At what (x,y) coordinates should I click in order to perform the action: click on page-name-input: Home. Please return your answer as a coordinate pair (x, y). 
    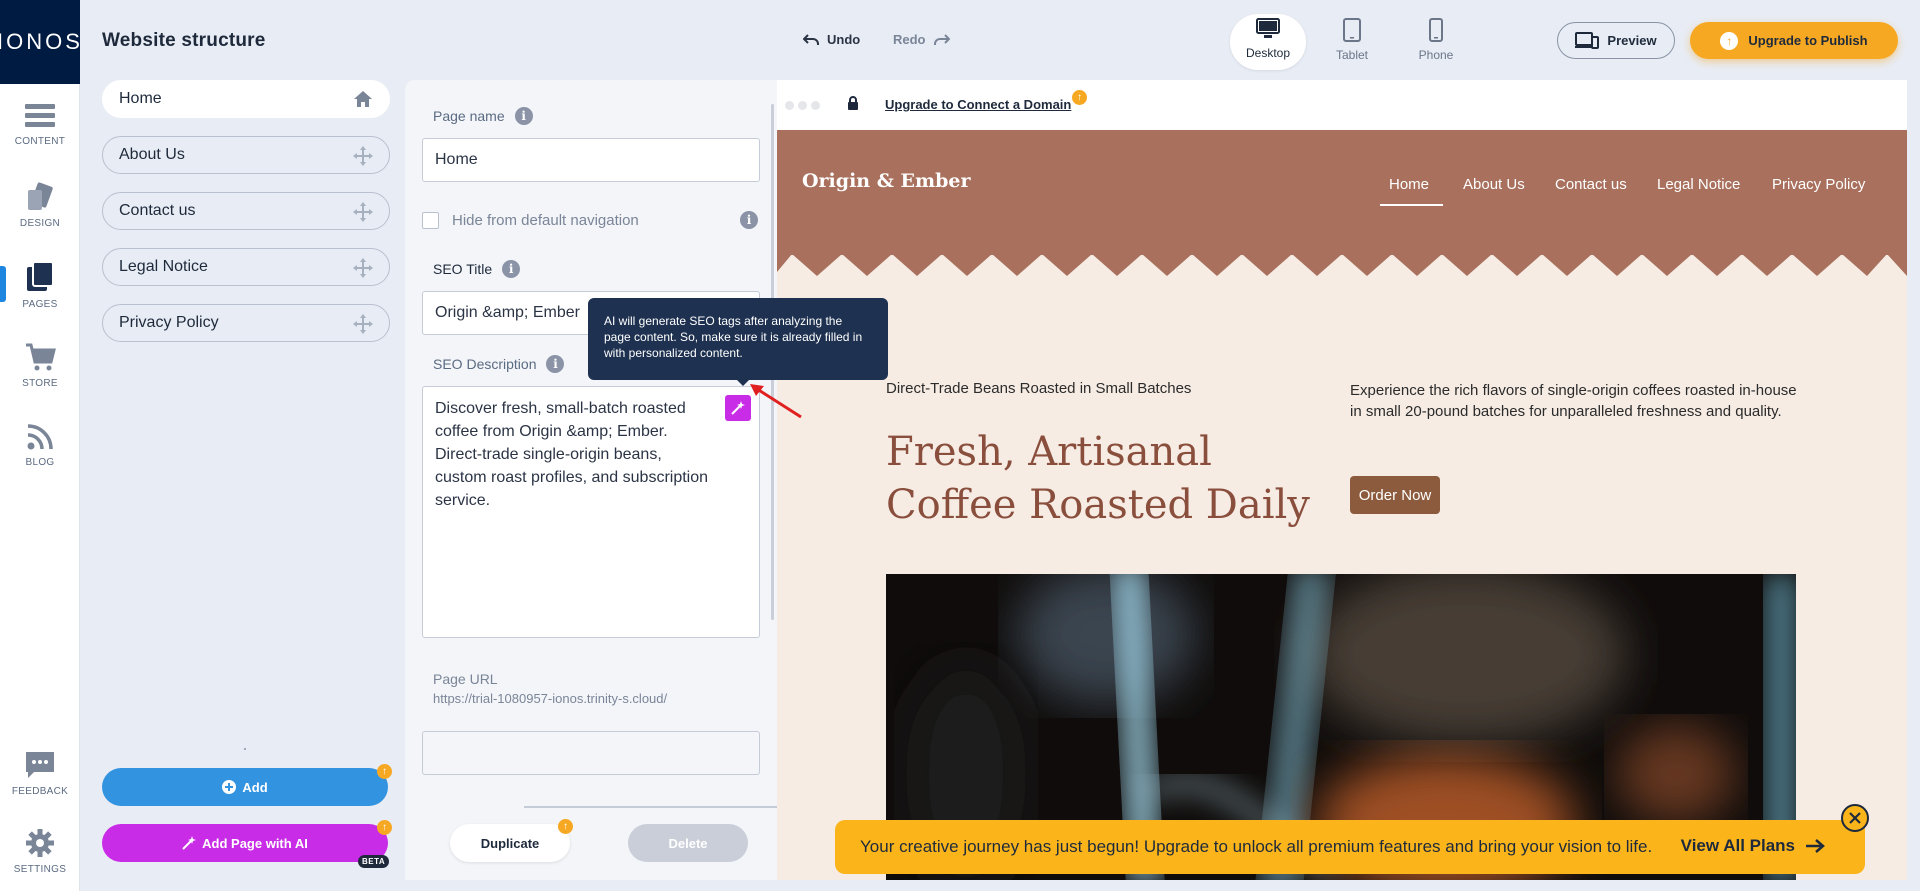
    Looking at the image, I should click on (591, 160).